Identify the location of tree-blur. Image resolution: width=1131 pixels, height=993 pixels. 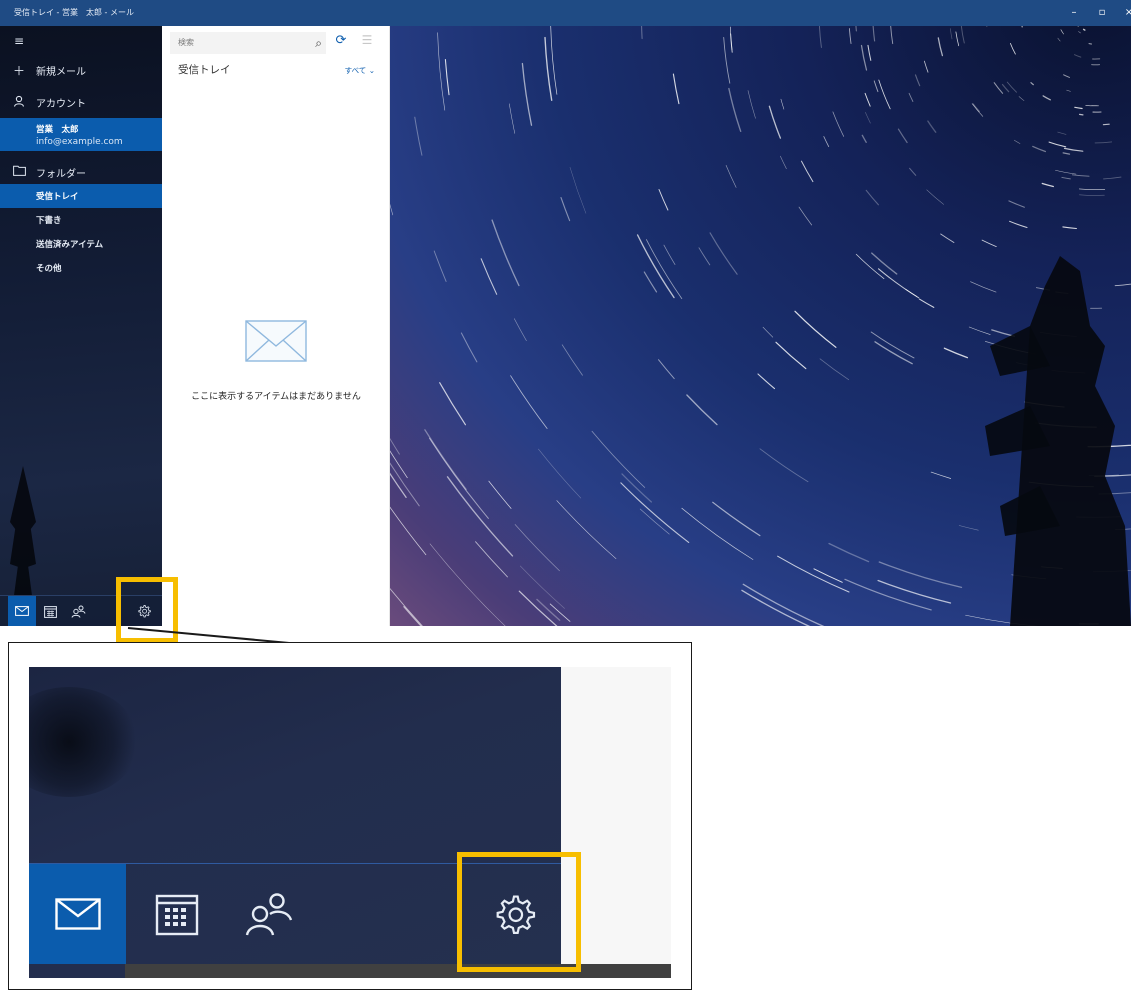
(84, 742).